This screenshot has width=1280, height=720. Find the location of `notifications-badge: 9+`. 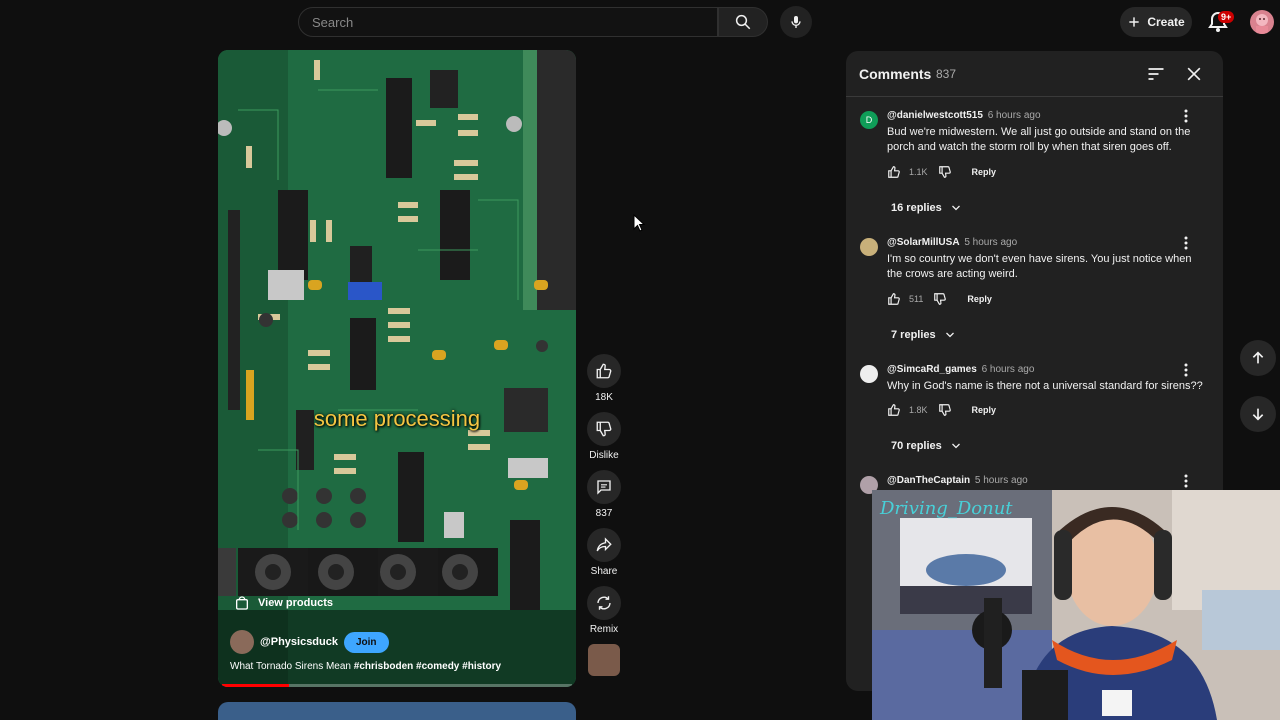

notifications-badge: 9+ is located at coordinates (1226, 17).